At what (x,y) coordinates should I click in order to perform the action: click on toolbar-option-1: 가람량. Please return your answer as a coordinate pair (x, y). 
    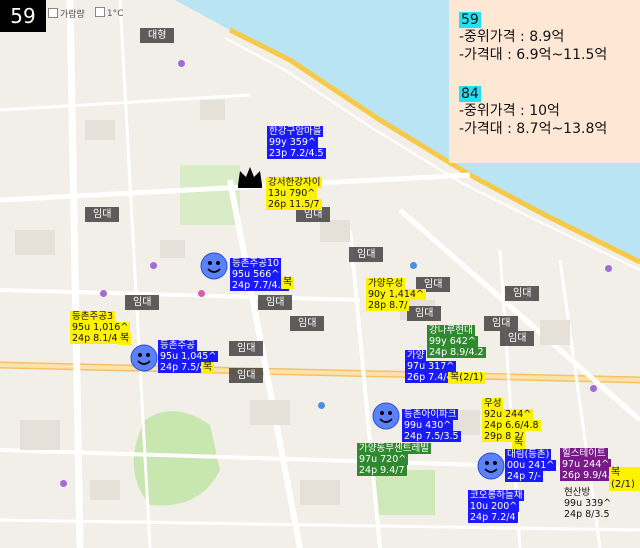
    Looking at the image, I should click on (66, 13).